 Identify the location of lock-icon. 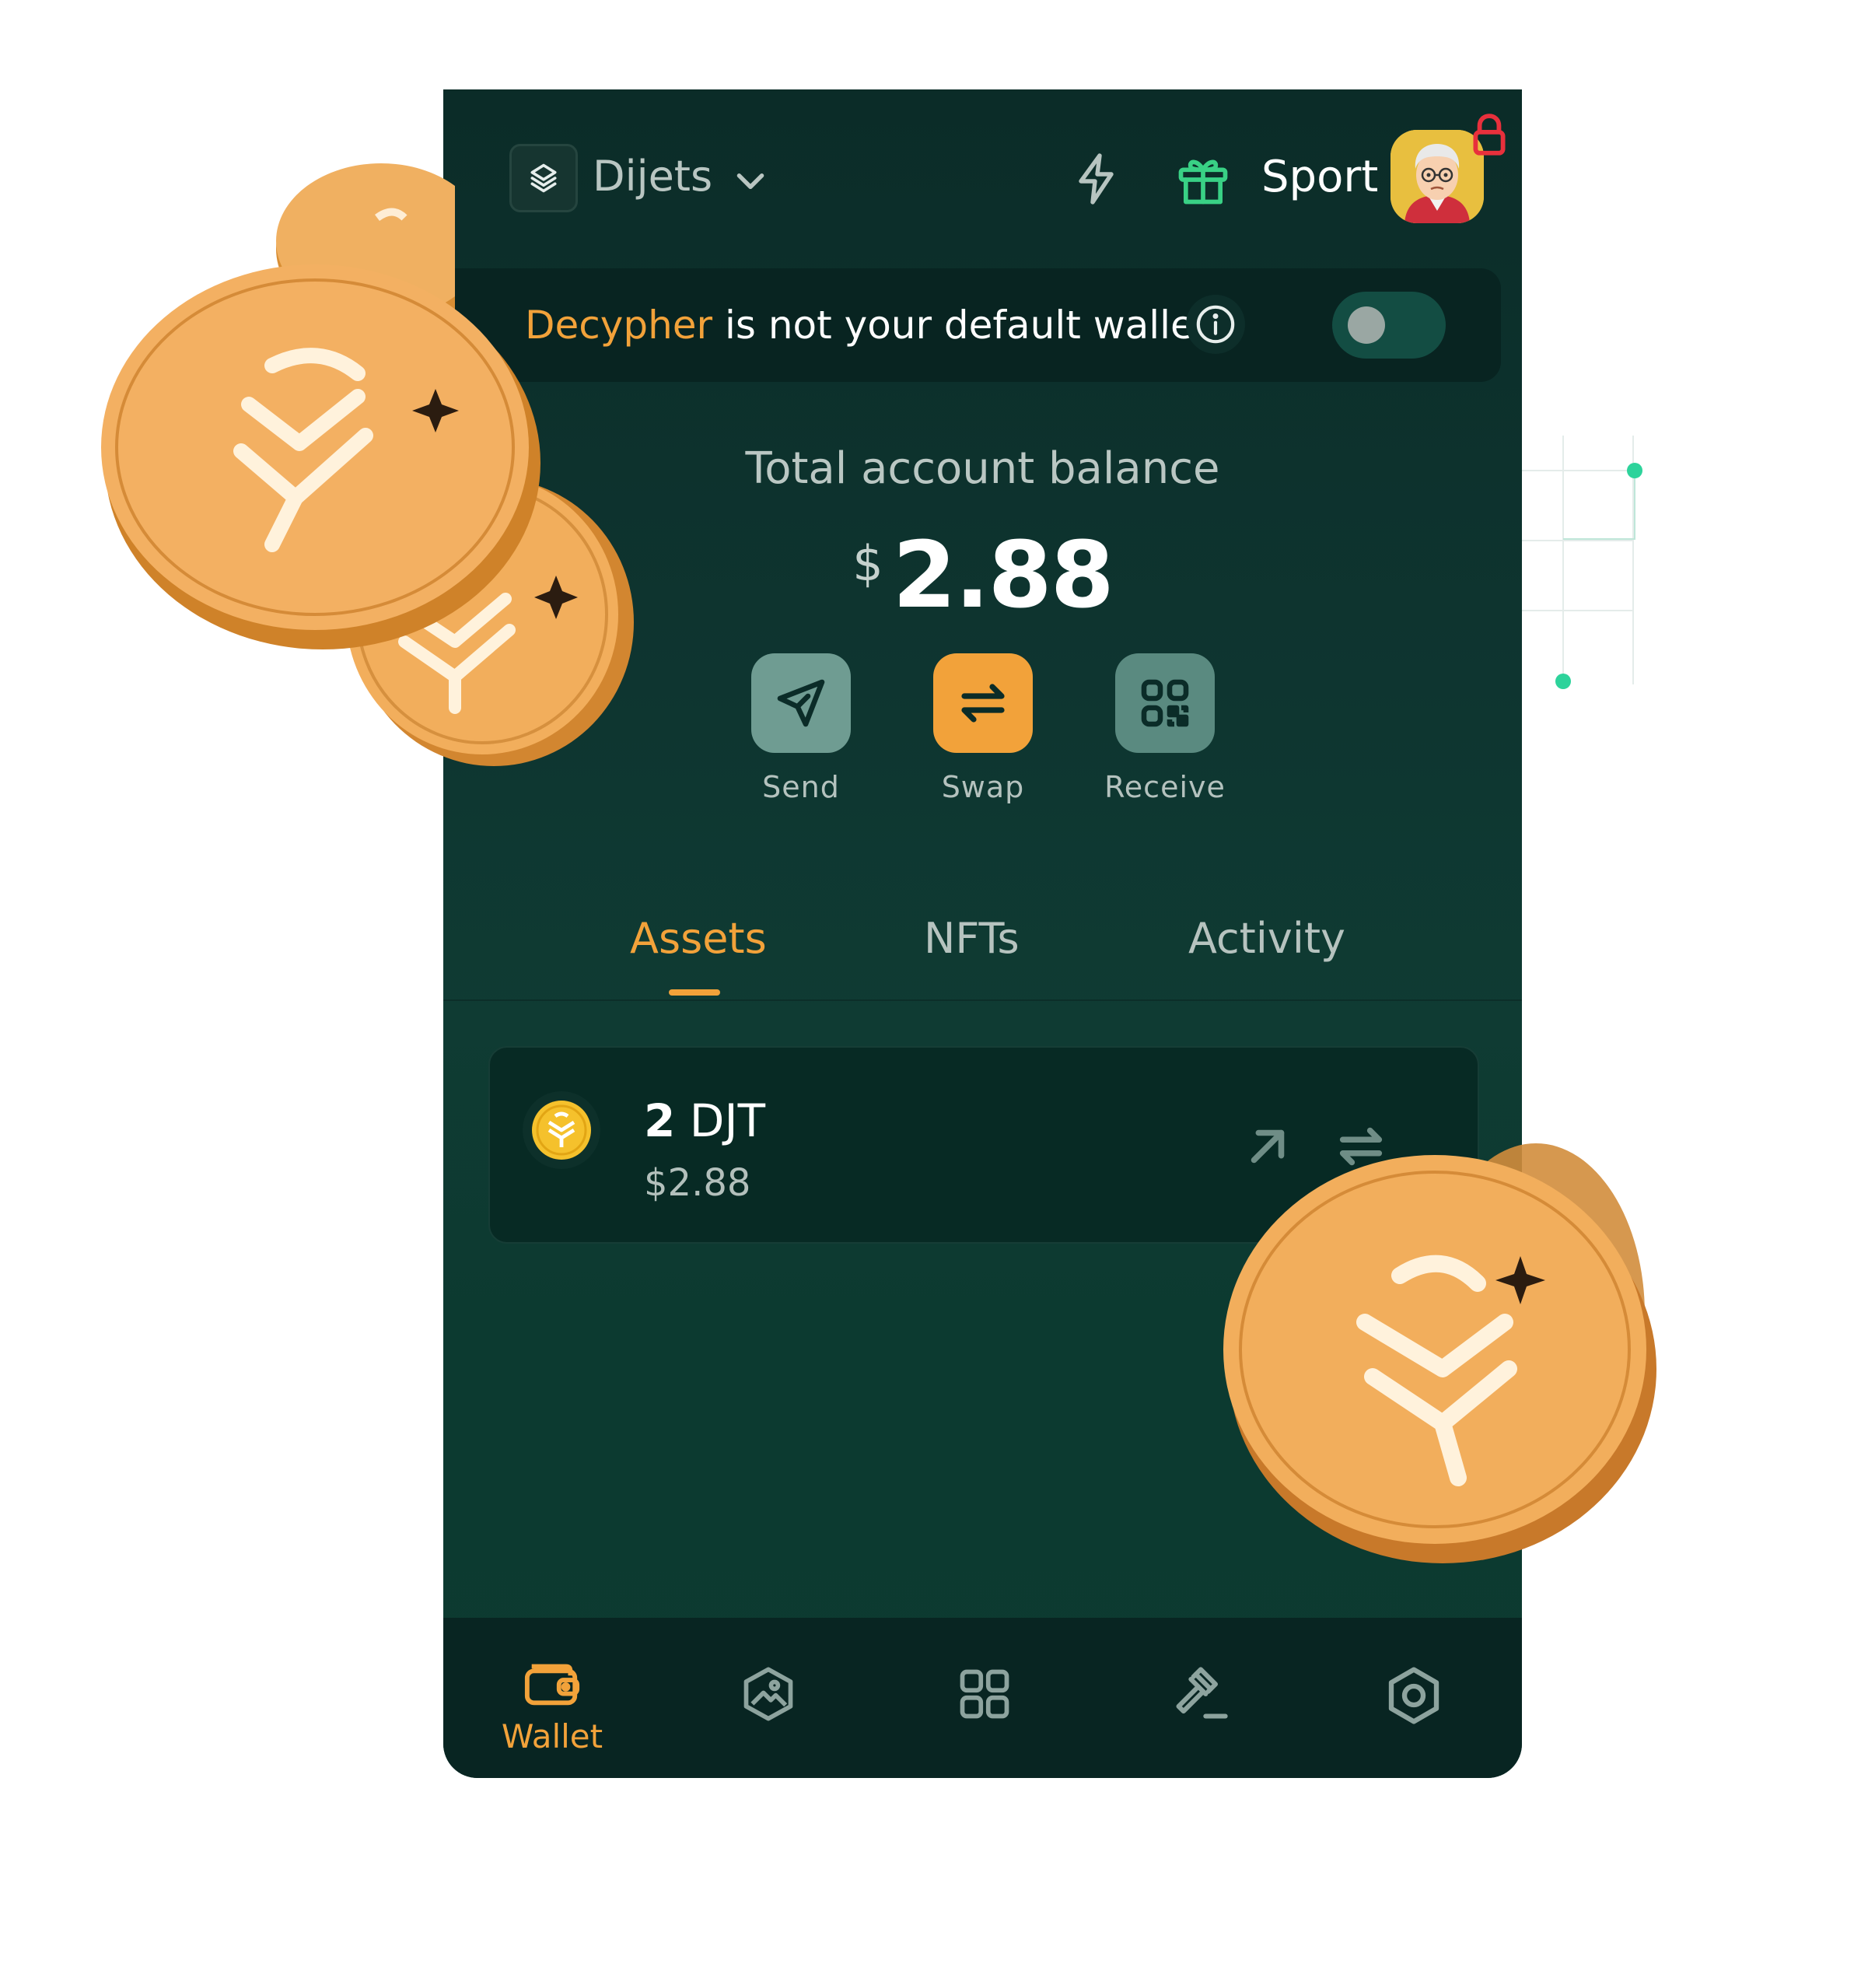
(1489, 135).